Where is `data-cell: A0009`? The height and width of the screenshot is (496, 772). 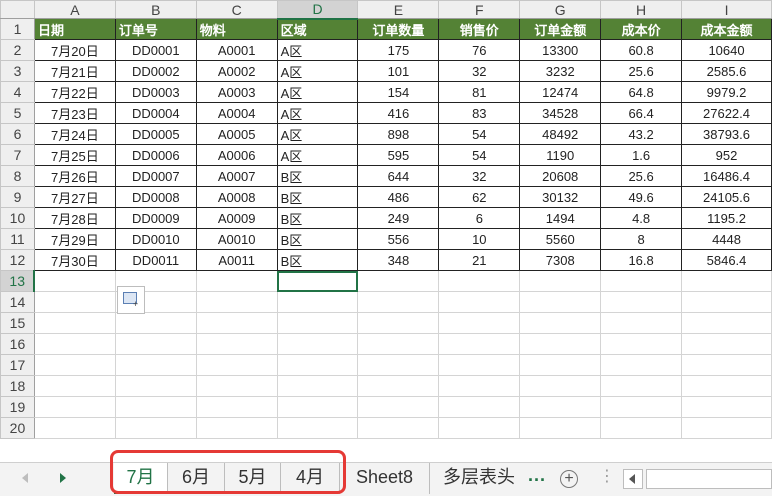
data-cell: A0009 is located at coordinates (236, 218).